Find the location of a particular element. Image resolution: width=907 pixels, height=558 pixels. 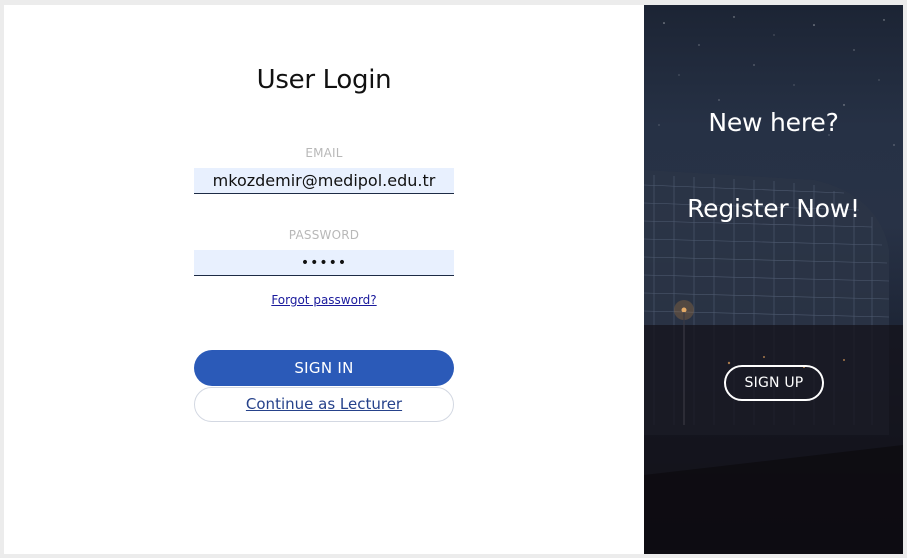

register-subheading: Register Now! is located at coordinates (773, 208).